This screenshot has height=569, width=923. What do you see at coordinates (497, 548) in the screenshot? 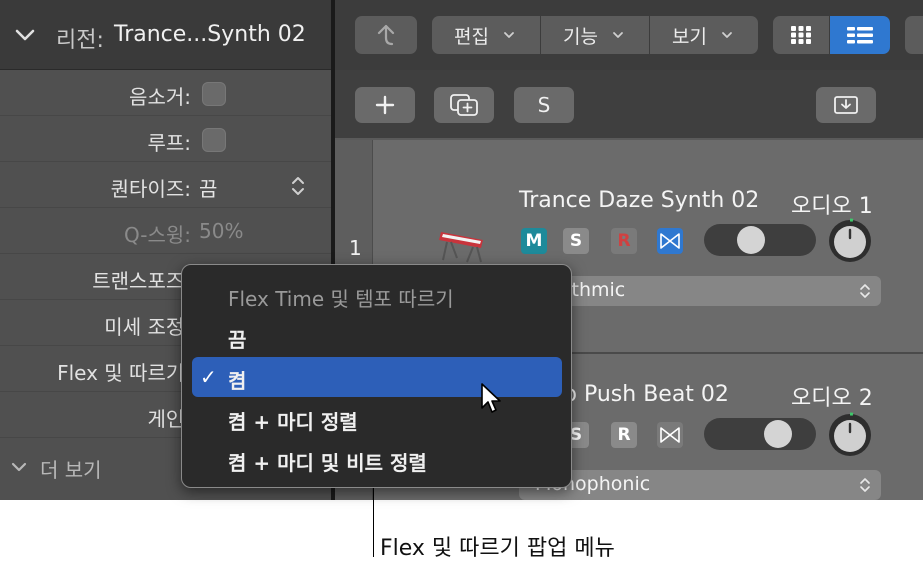
I see `callout-label: Flex 및 따르기 팝업 메뉴` at bounding box center [497, 548].